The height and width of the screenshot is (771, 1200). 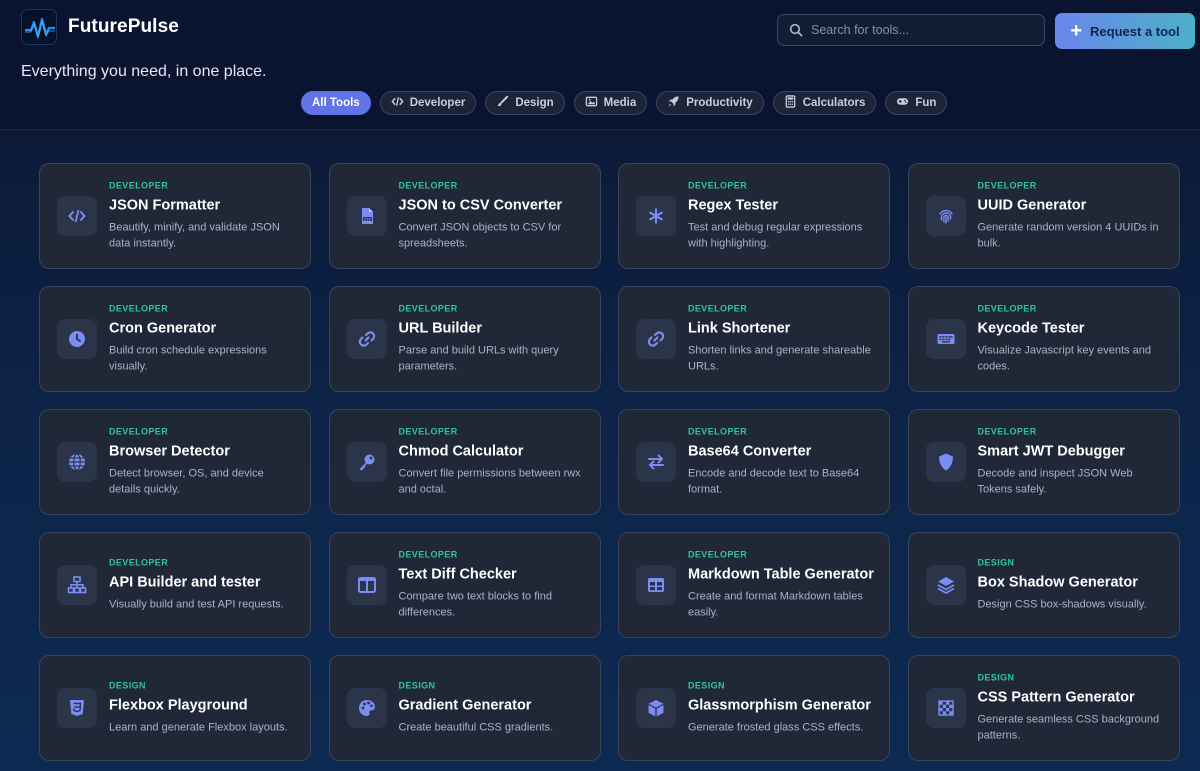 What do you see at coordinates (169, 451) in the screenshot?
I see `tool-title: Browser Detector` at bounding box center [169, 451].